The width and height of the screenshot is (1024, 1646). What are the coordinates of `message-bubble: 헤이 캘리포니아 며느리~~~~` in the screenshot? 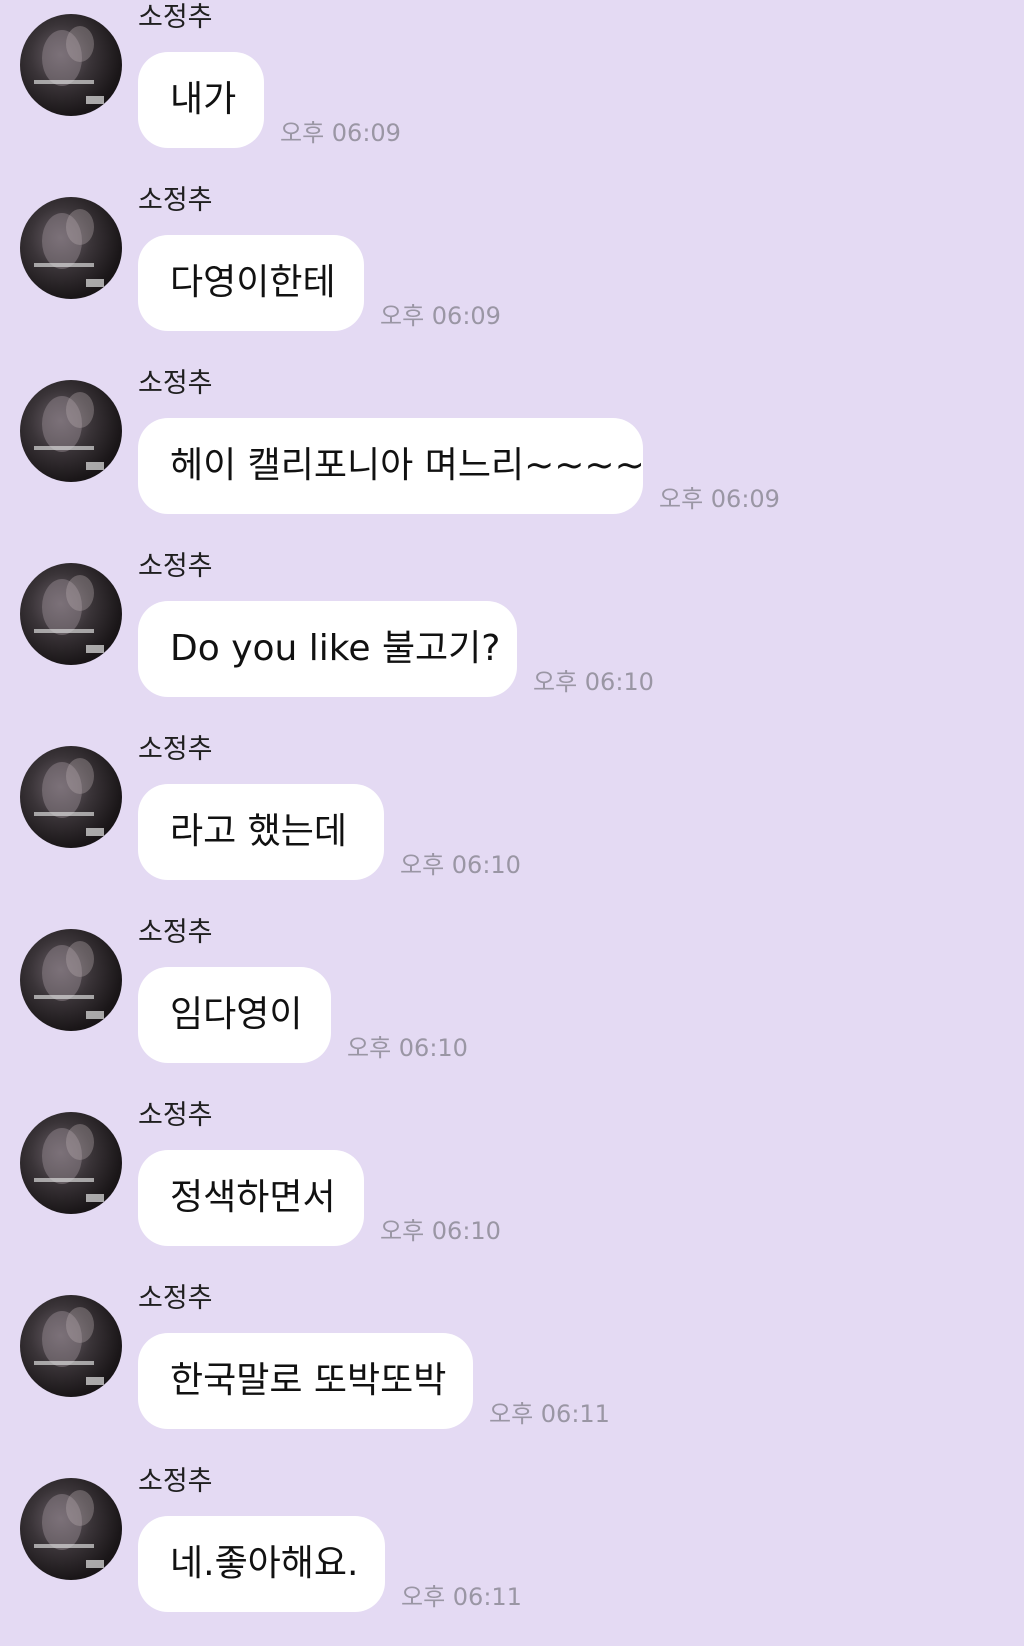 It's located at (391, 466).